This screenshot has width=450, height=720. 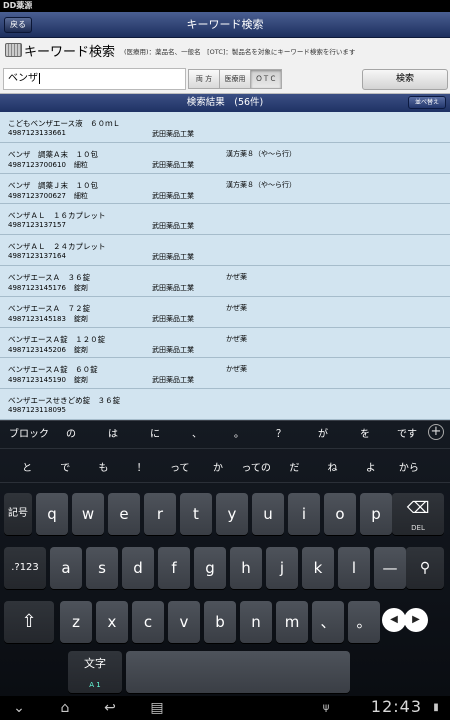 What do you see at coordinates (103, 469) in the screenshot?
I see `candidate-word: も` at bounding box center [103, 469].